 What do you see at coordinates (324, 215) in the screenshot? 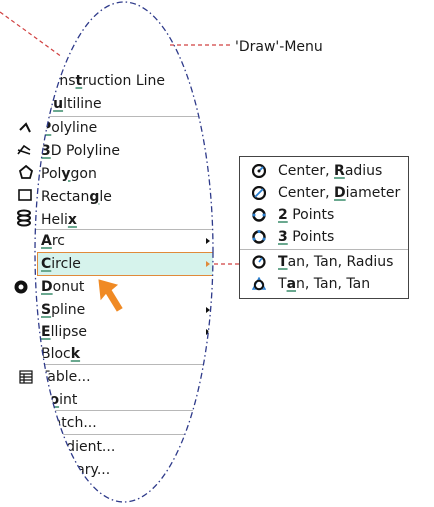
I see `submenu-item-2-points: 2 Points` at bounding box center [324, 215].